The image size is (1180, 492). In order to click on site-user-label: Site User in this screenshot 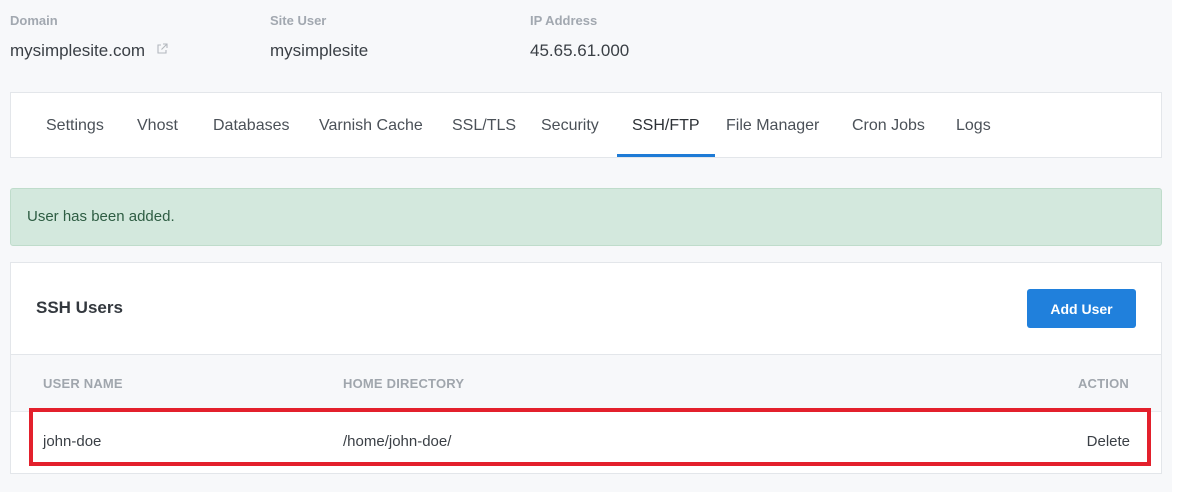, I will do `click(298, 20)`.